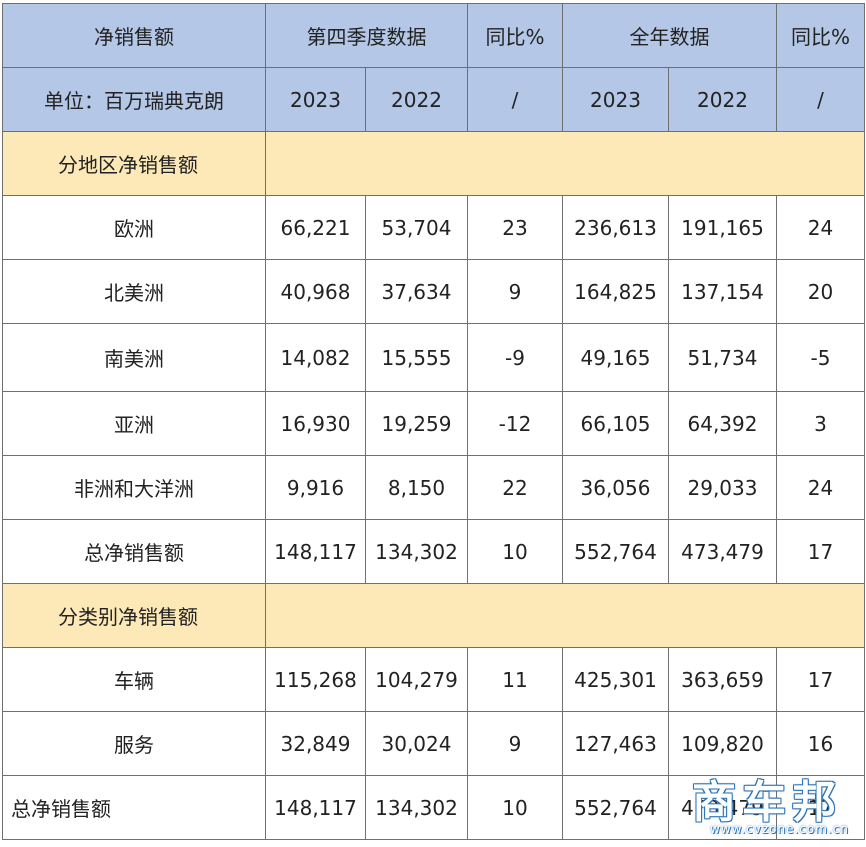 The width and height of the screenshot is (866, 847). What do you see at coordinates (315, 487) in the screenshot?
I see `cell-q4-2023: 9,916` at bounding box center [315, 487].